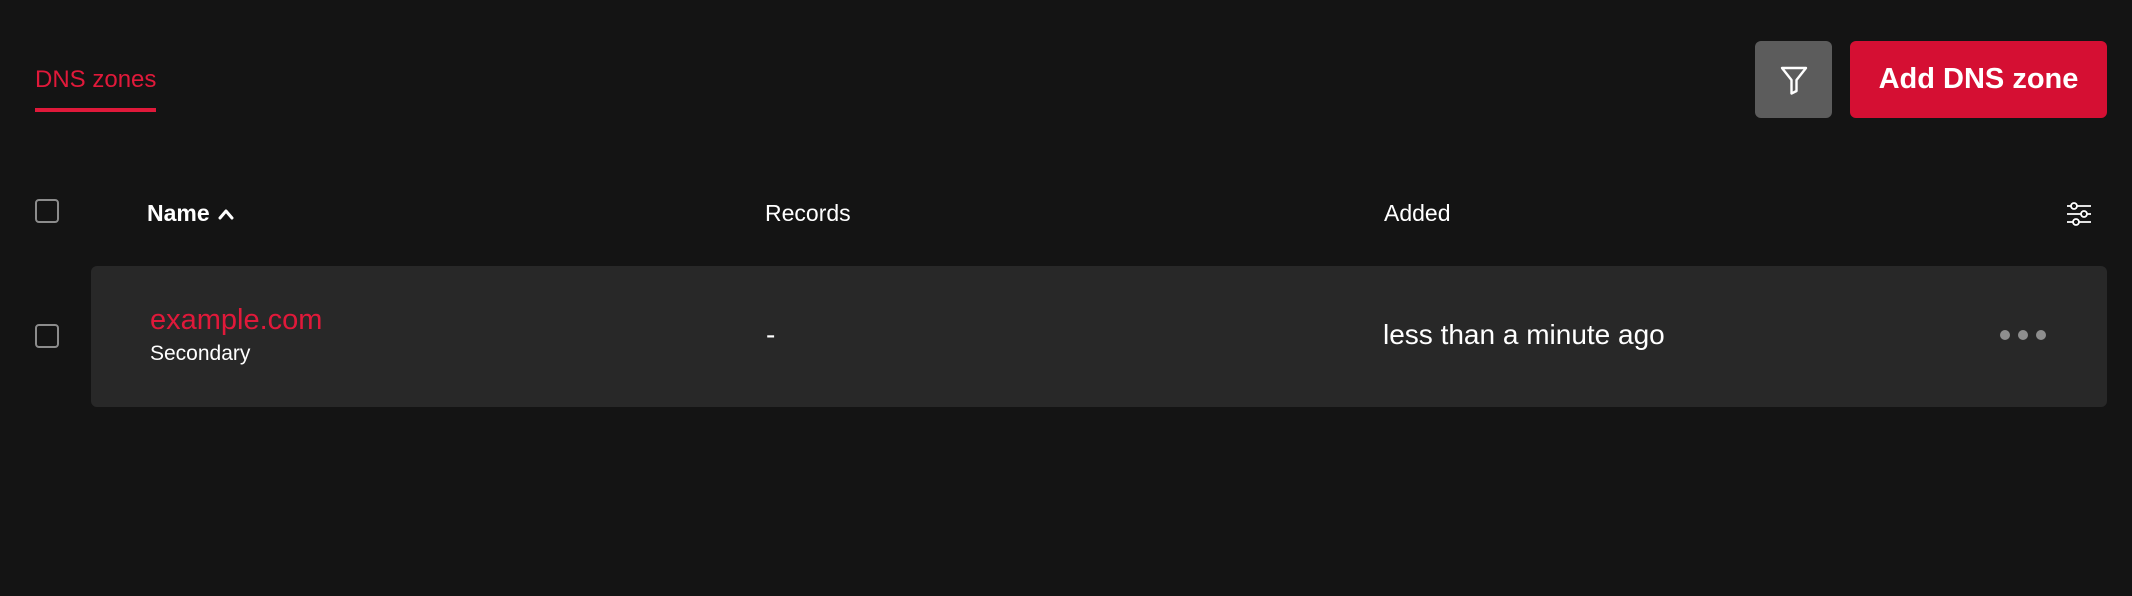 Image resolution: width=2132 pixels, height=596 pixels. Describe the element at coordinates (178, 213) in the screenshot. I see `column-header-name-label: Name` at that location.